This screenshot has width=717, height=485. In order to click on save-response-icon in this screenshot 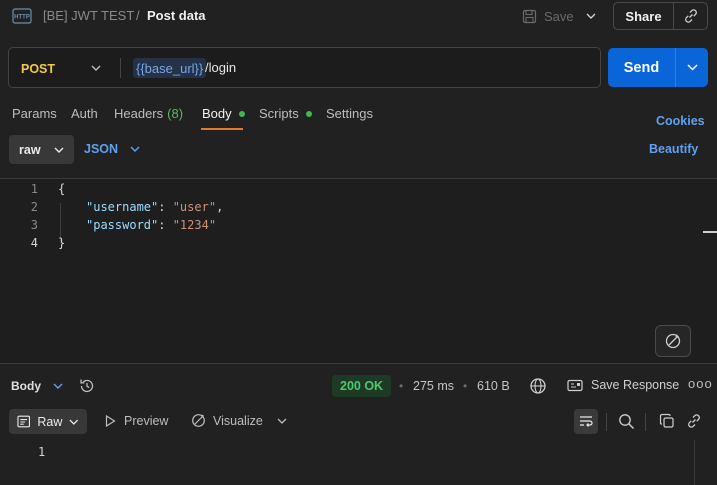, I will do `click(575, 385)`.